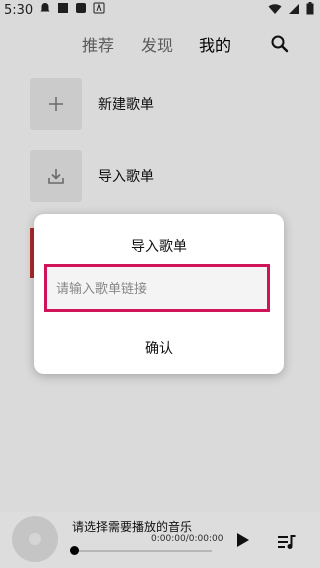 Image resolution: width=320 pixels, height=568 pixels. I want to click on link-input-box, so click(157, 288).